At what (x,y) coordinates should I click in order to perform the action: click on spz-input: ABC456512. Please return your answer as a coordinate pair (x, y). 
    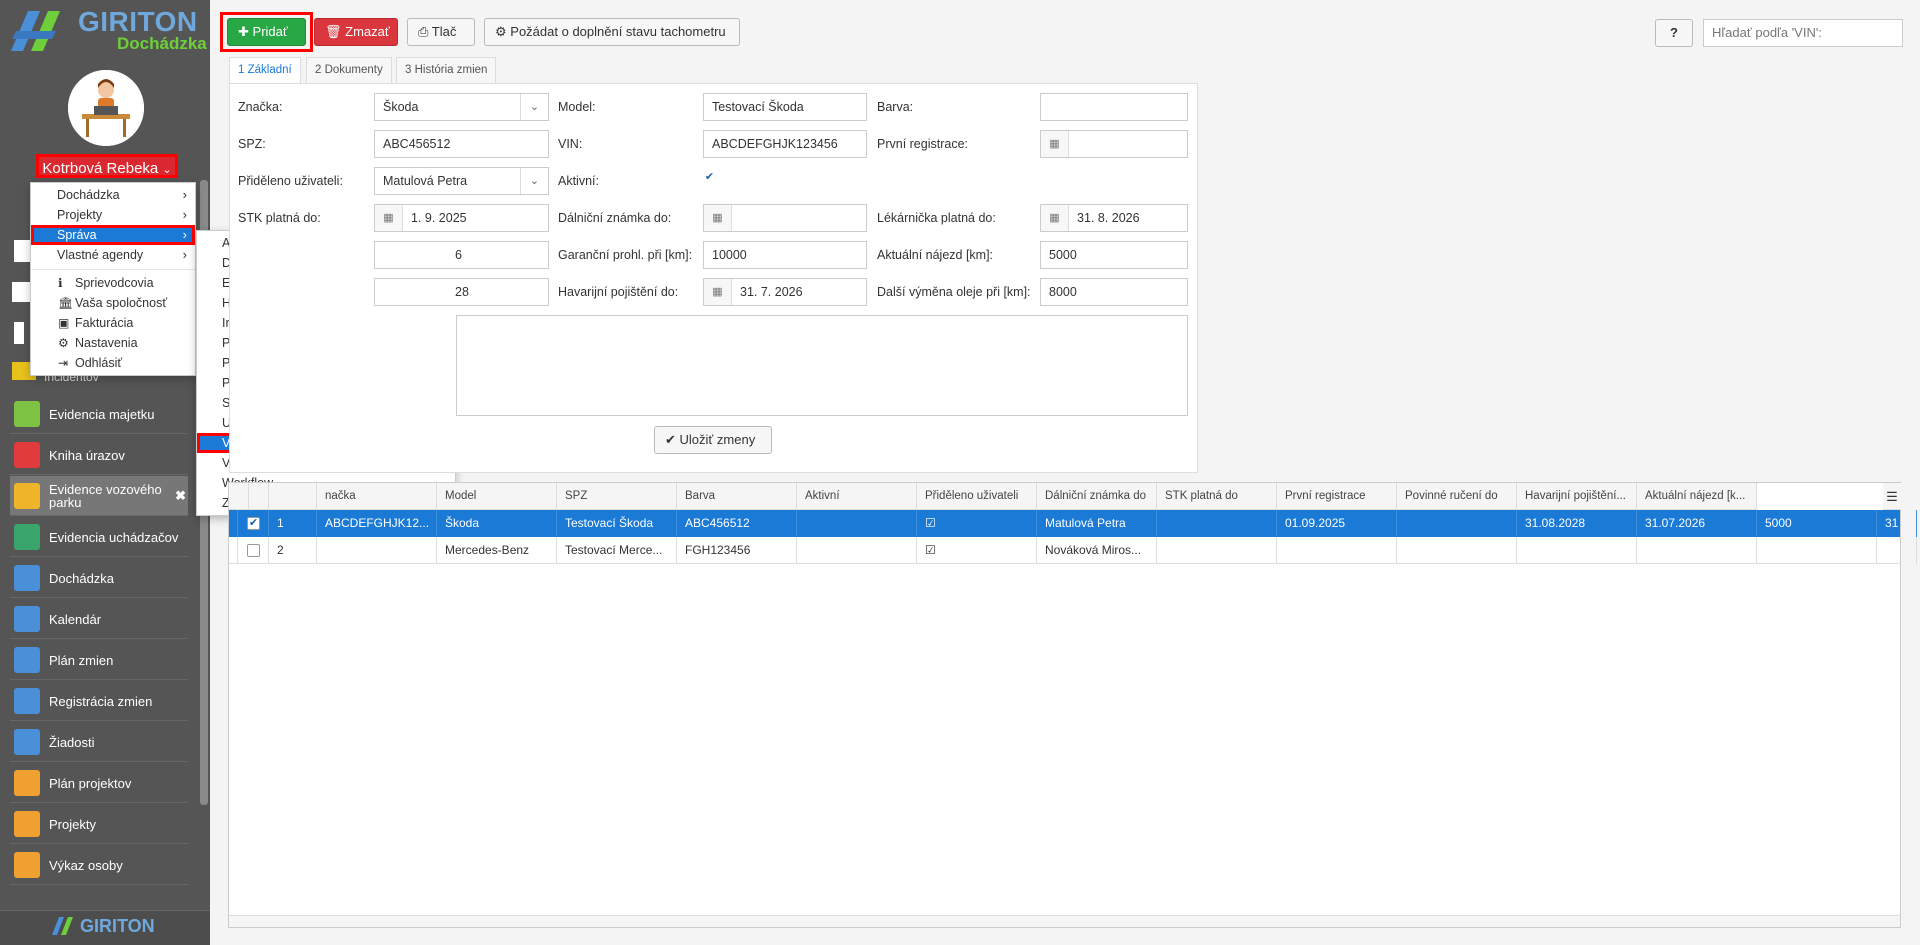
    Looking at the image, I should click on (461, 144).